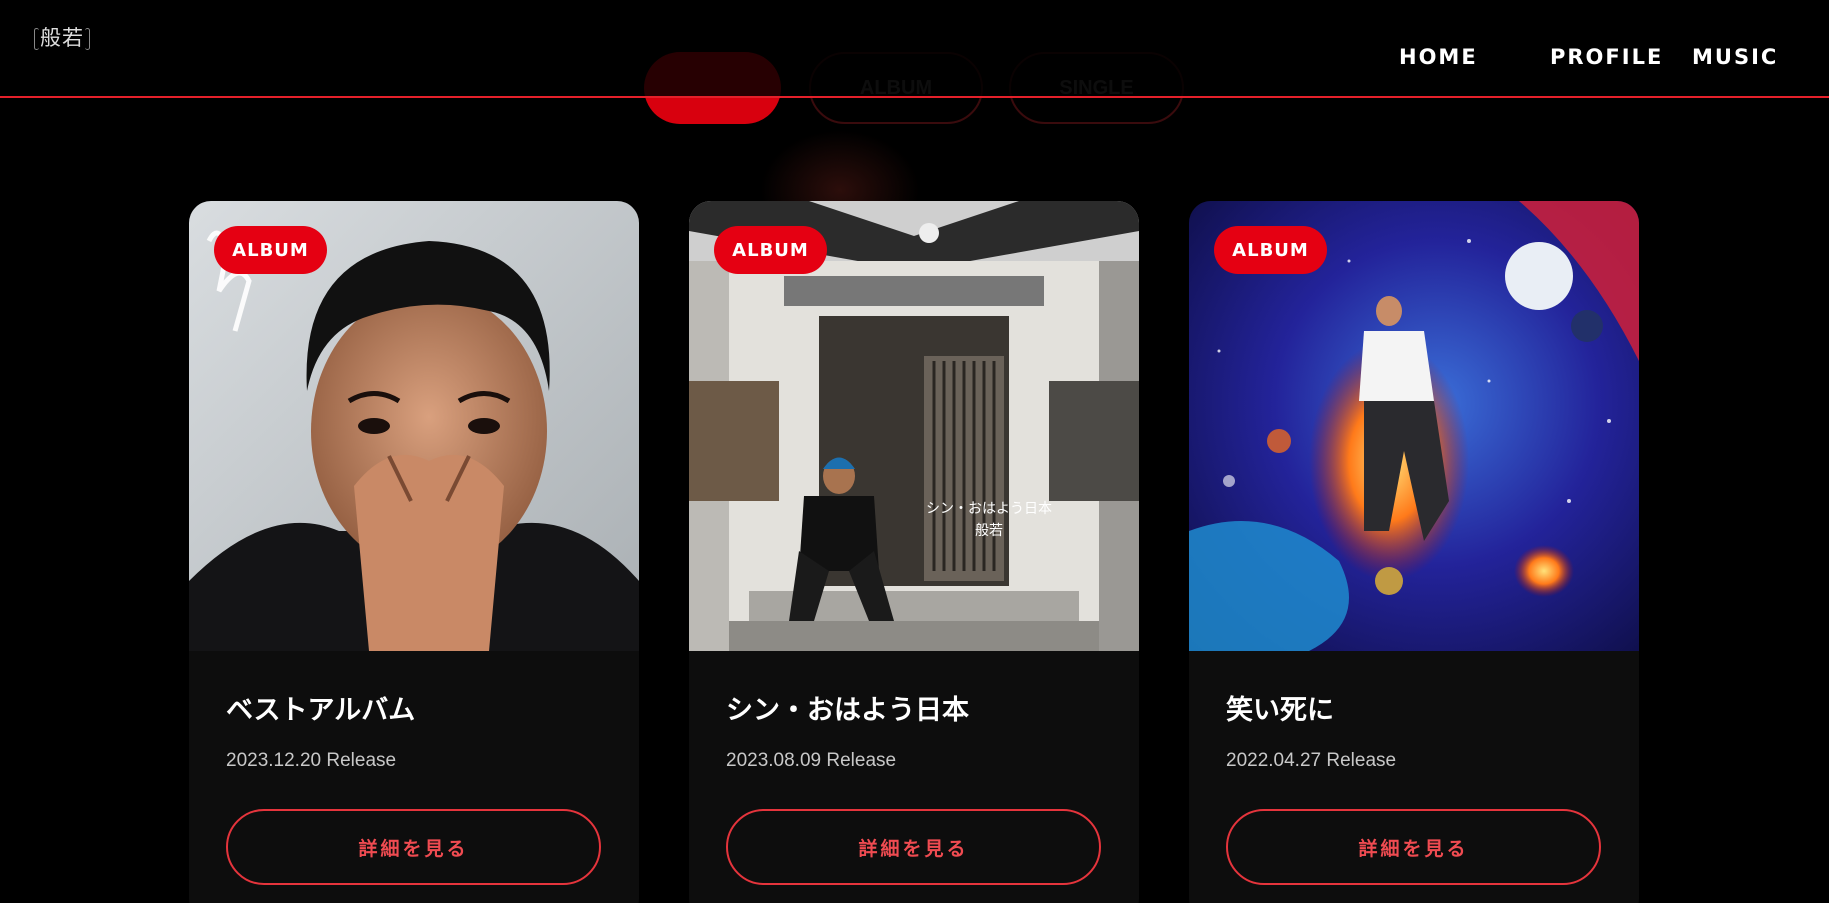 The width and height of the screenshot is (1829, 903). What do you see at coordinates (811, 760) in the screenshot?
I see `release-date: 2023.08.09 Release` at bounding box center [811, 760].